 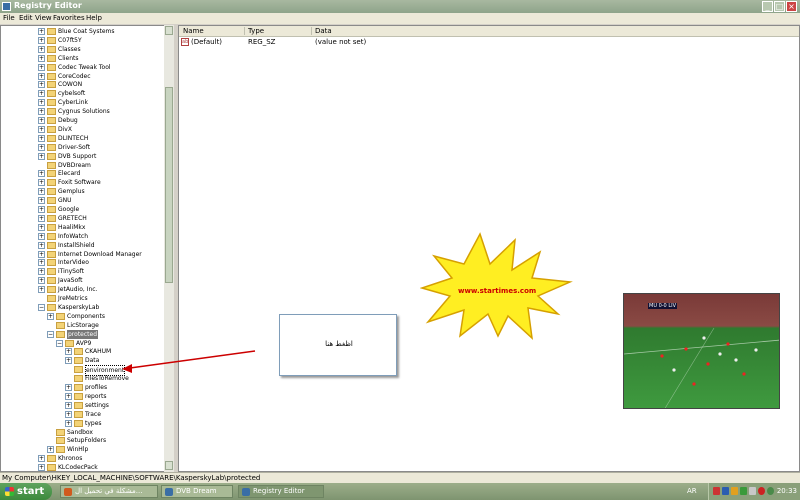 I want to click on taskbar-button-registry-editor: Registry Editor, so click(x=281, y=491).